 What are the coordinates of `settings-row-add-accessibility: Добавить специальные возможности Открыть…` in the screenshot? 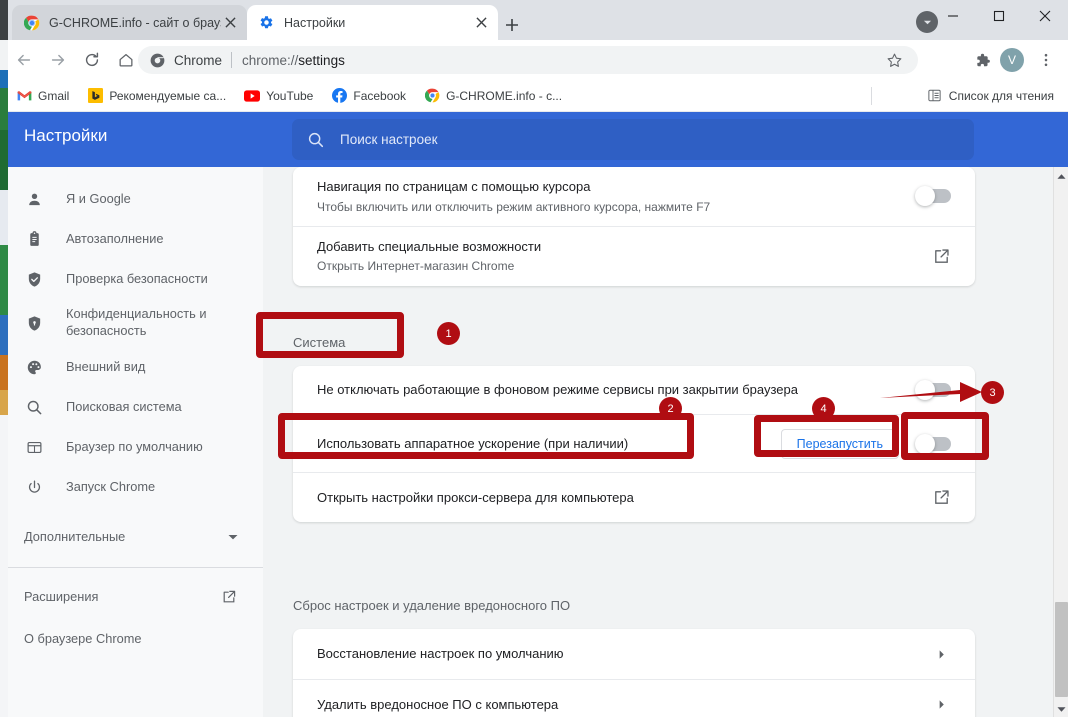 It's located at (634, 255).